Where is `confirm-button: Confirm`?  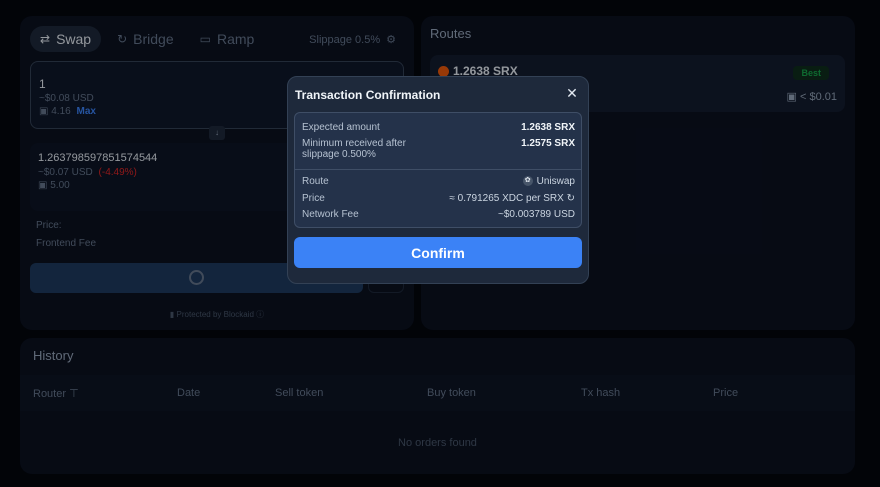 confirm-button: Confirm is located at coordinates (438, 252).